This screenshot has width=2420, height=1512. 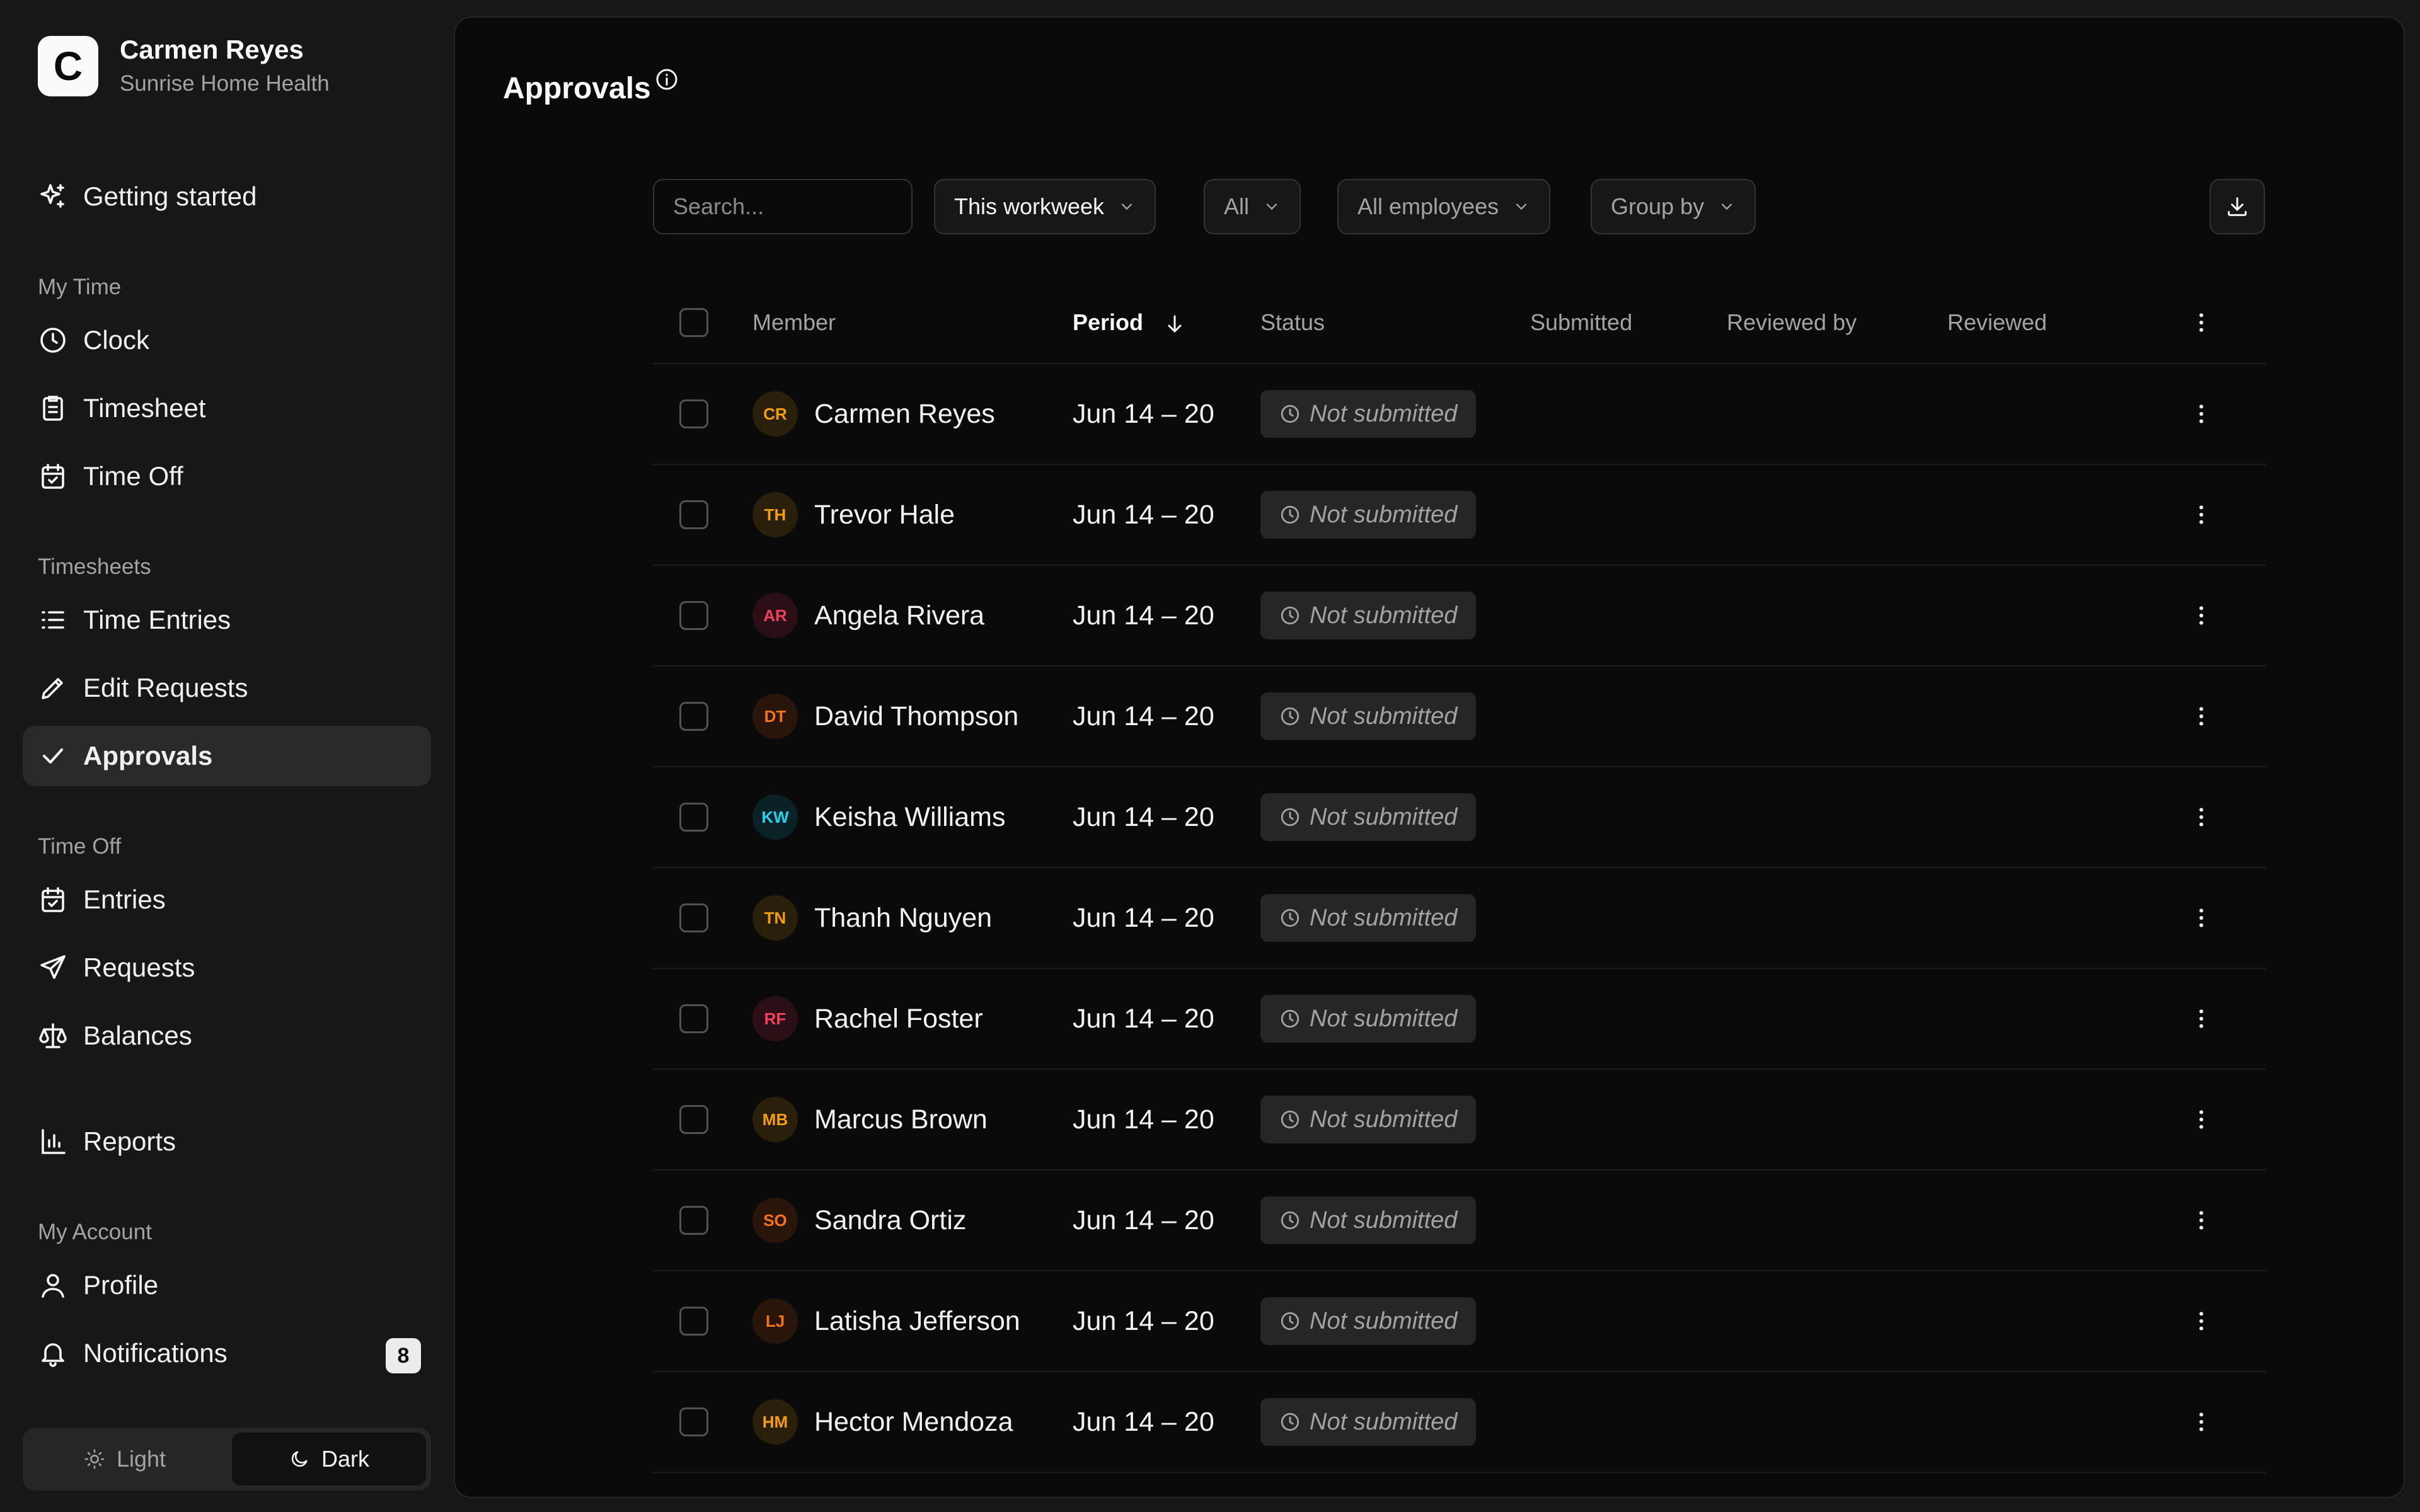 I want to click on nav-section-my-account: My Account, so click(x=95, y=1232).